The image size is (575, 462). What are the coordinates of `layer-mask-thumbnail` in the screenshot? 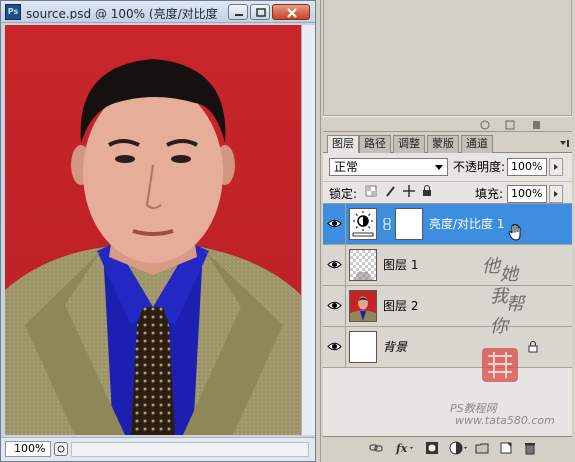 It's located at (409, 224).